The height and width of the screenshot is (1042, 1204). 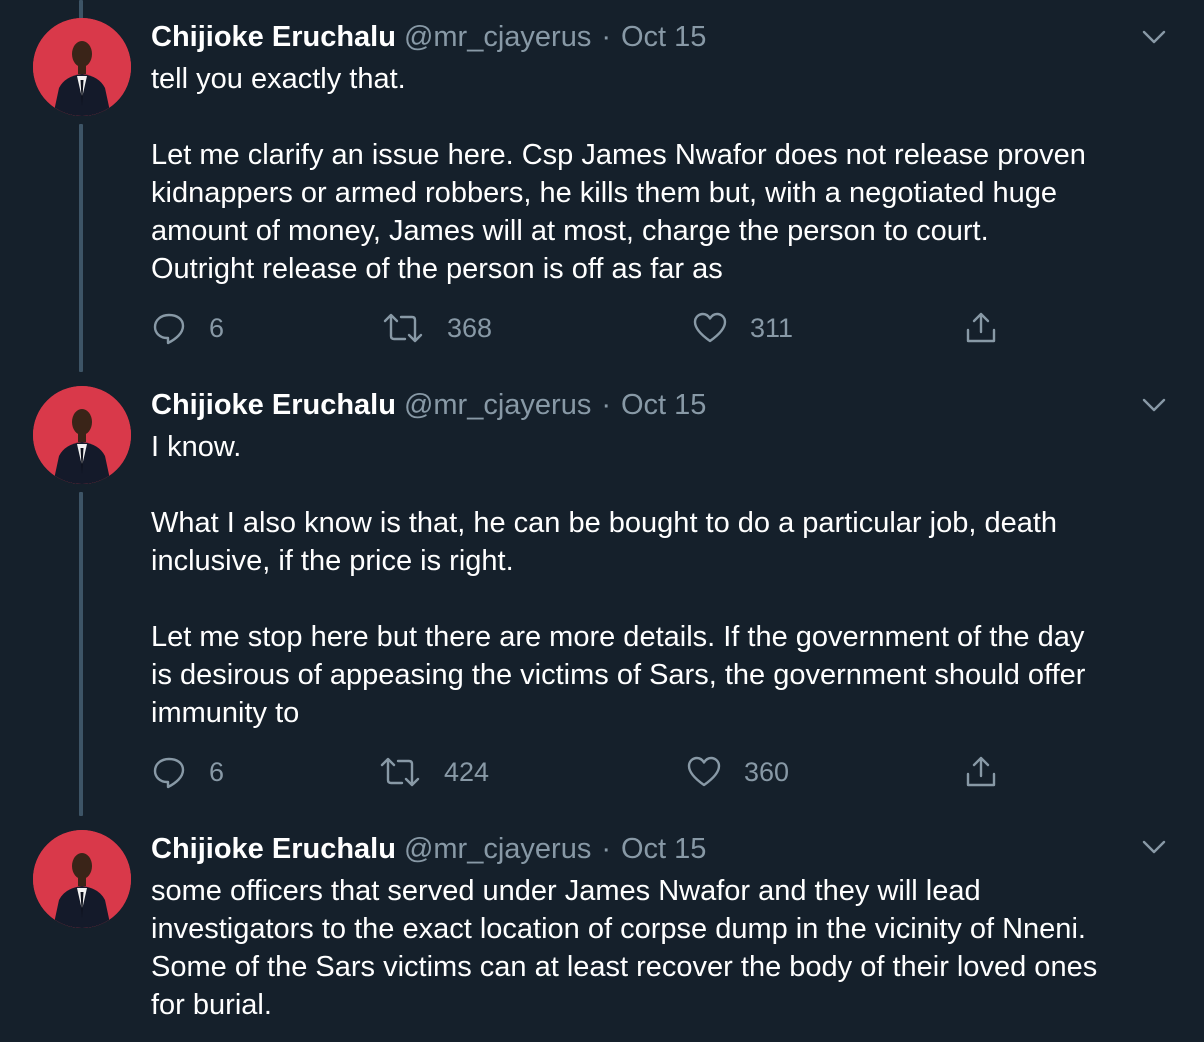 I want to click on like-count: 311, so click(x=772, y=327).